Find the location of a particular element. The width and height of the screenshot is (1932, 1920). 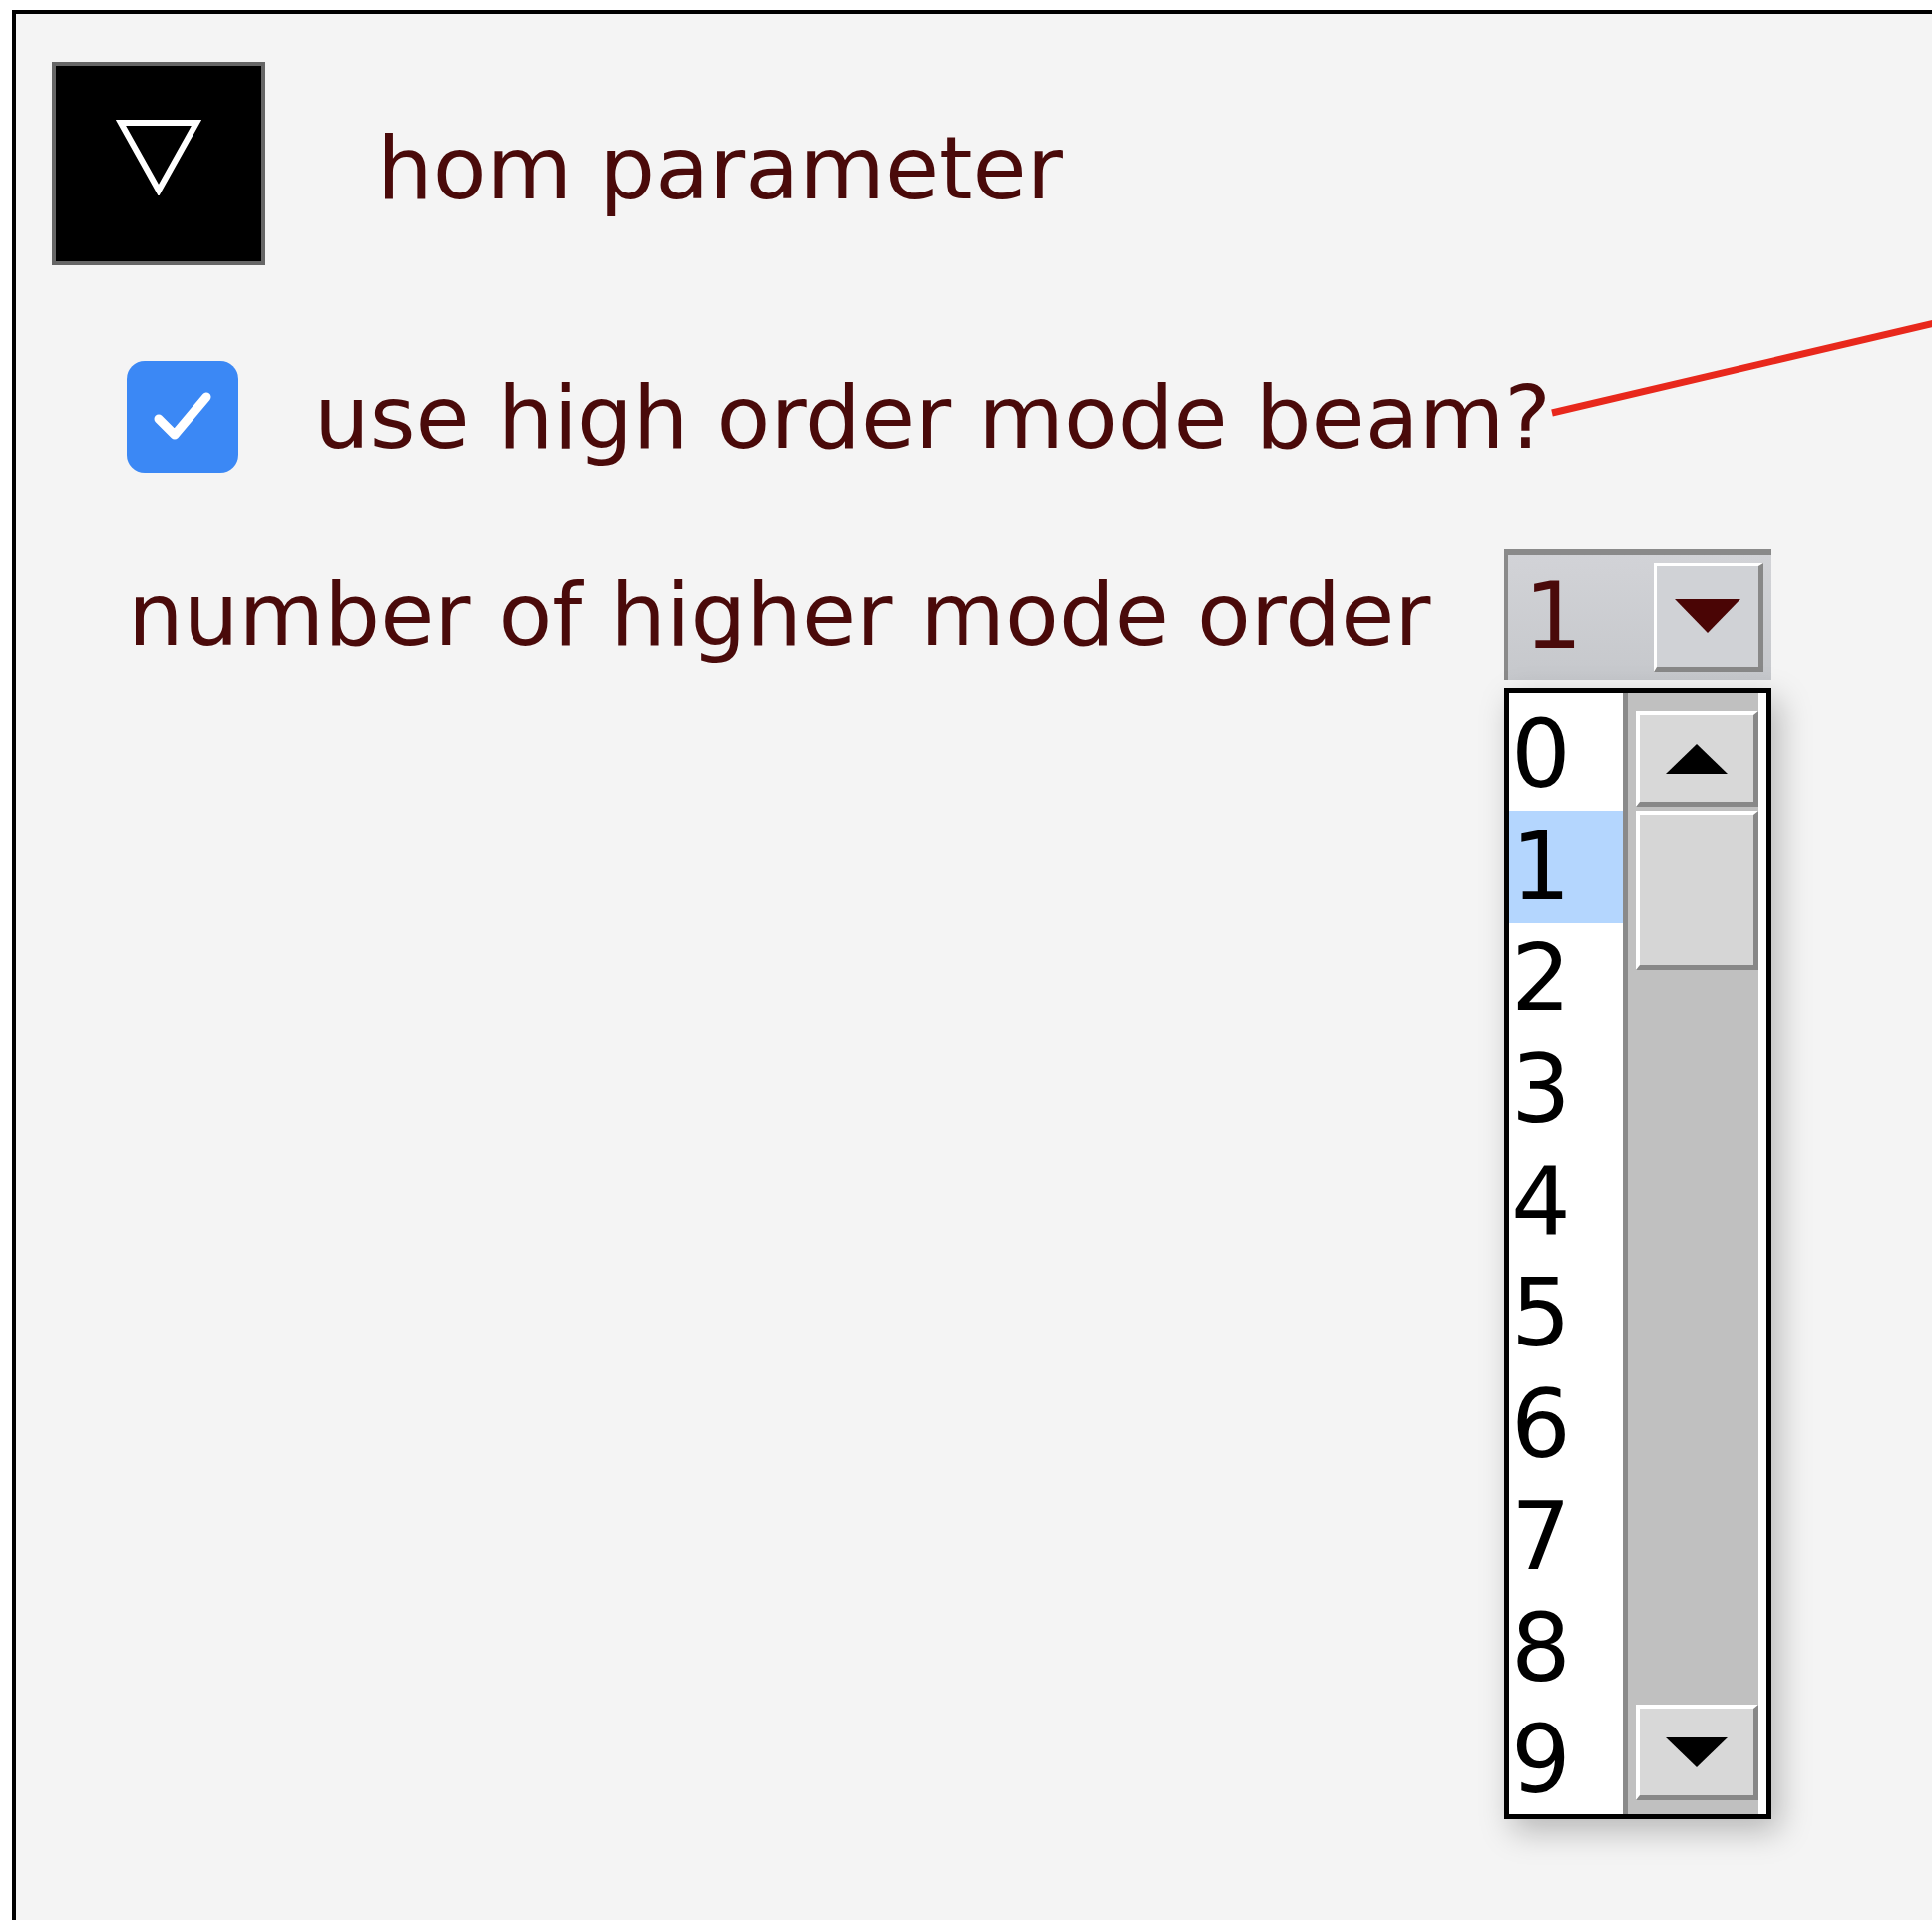

dropdown-option: 3 is located at coordinates (1566, 1090).